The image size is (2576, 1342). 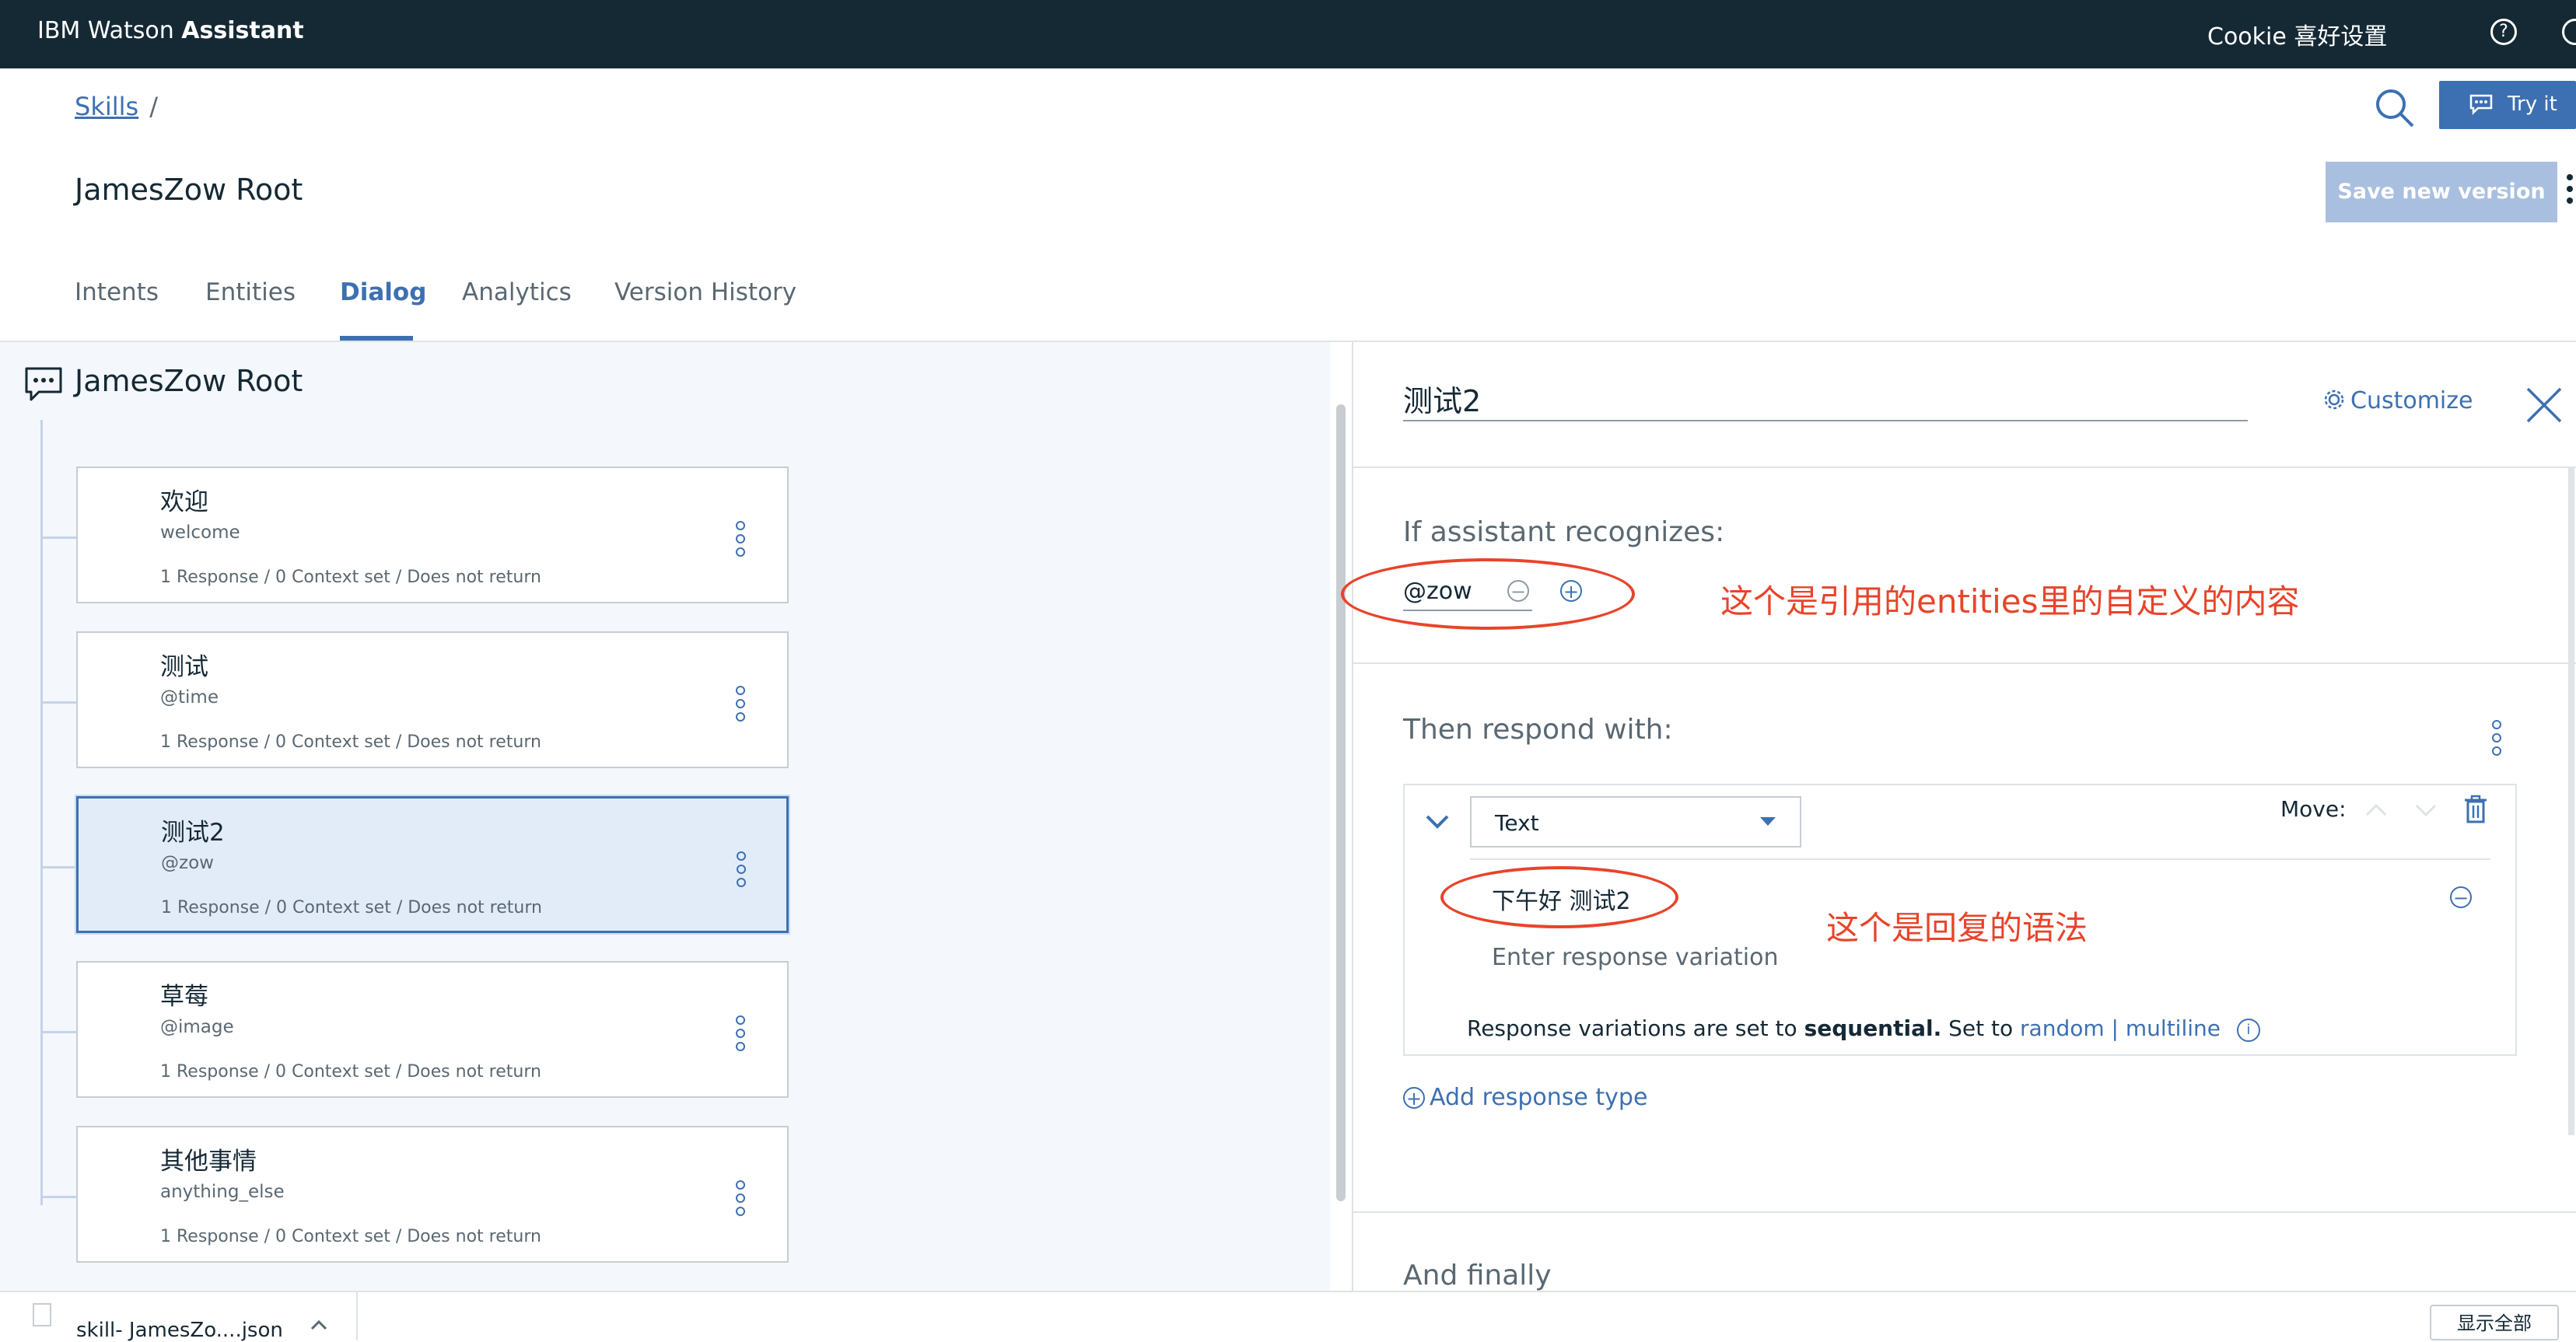 I want to click on download-divider, so click(x=357, y=1316).